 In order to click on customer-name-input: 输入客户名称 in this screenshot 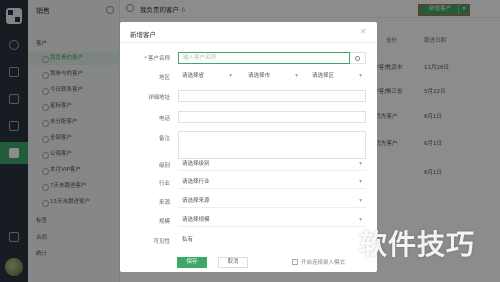, I will do `click(264, 58)`.